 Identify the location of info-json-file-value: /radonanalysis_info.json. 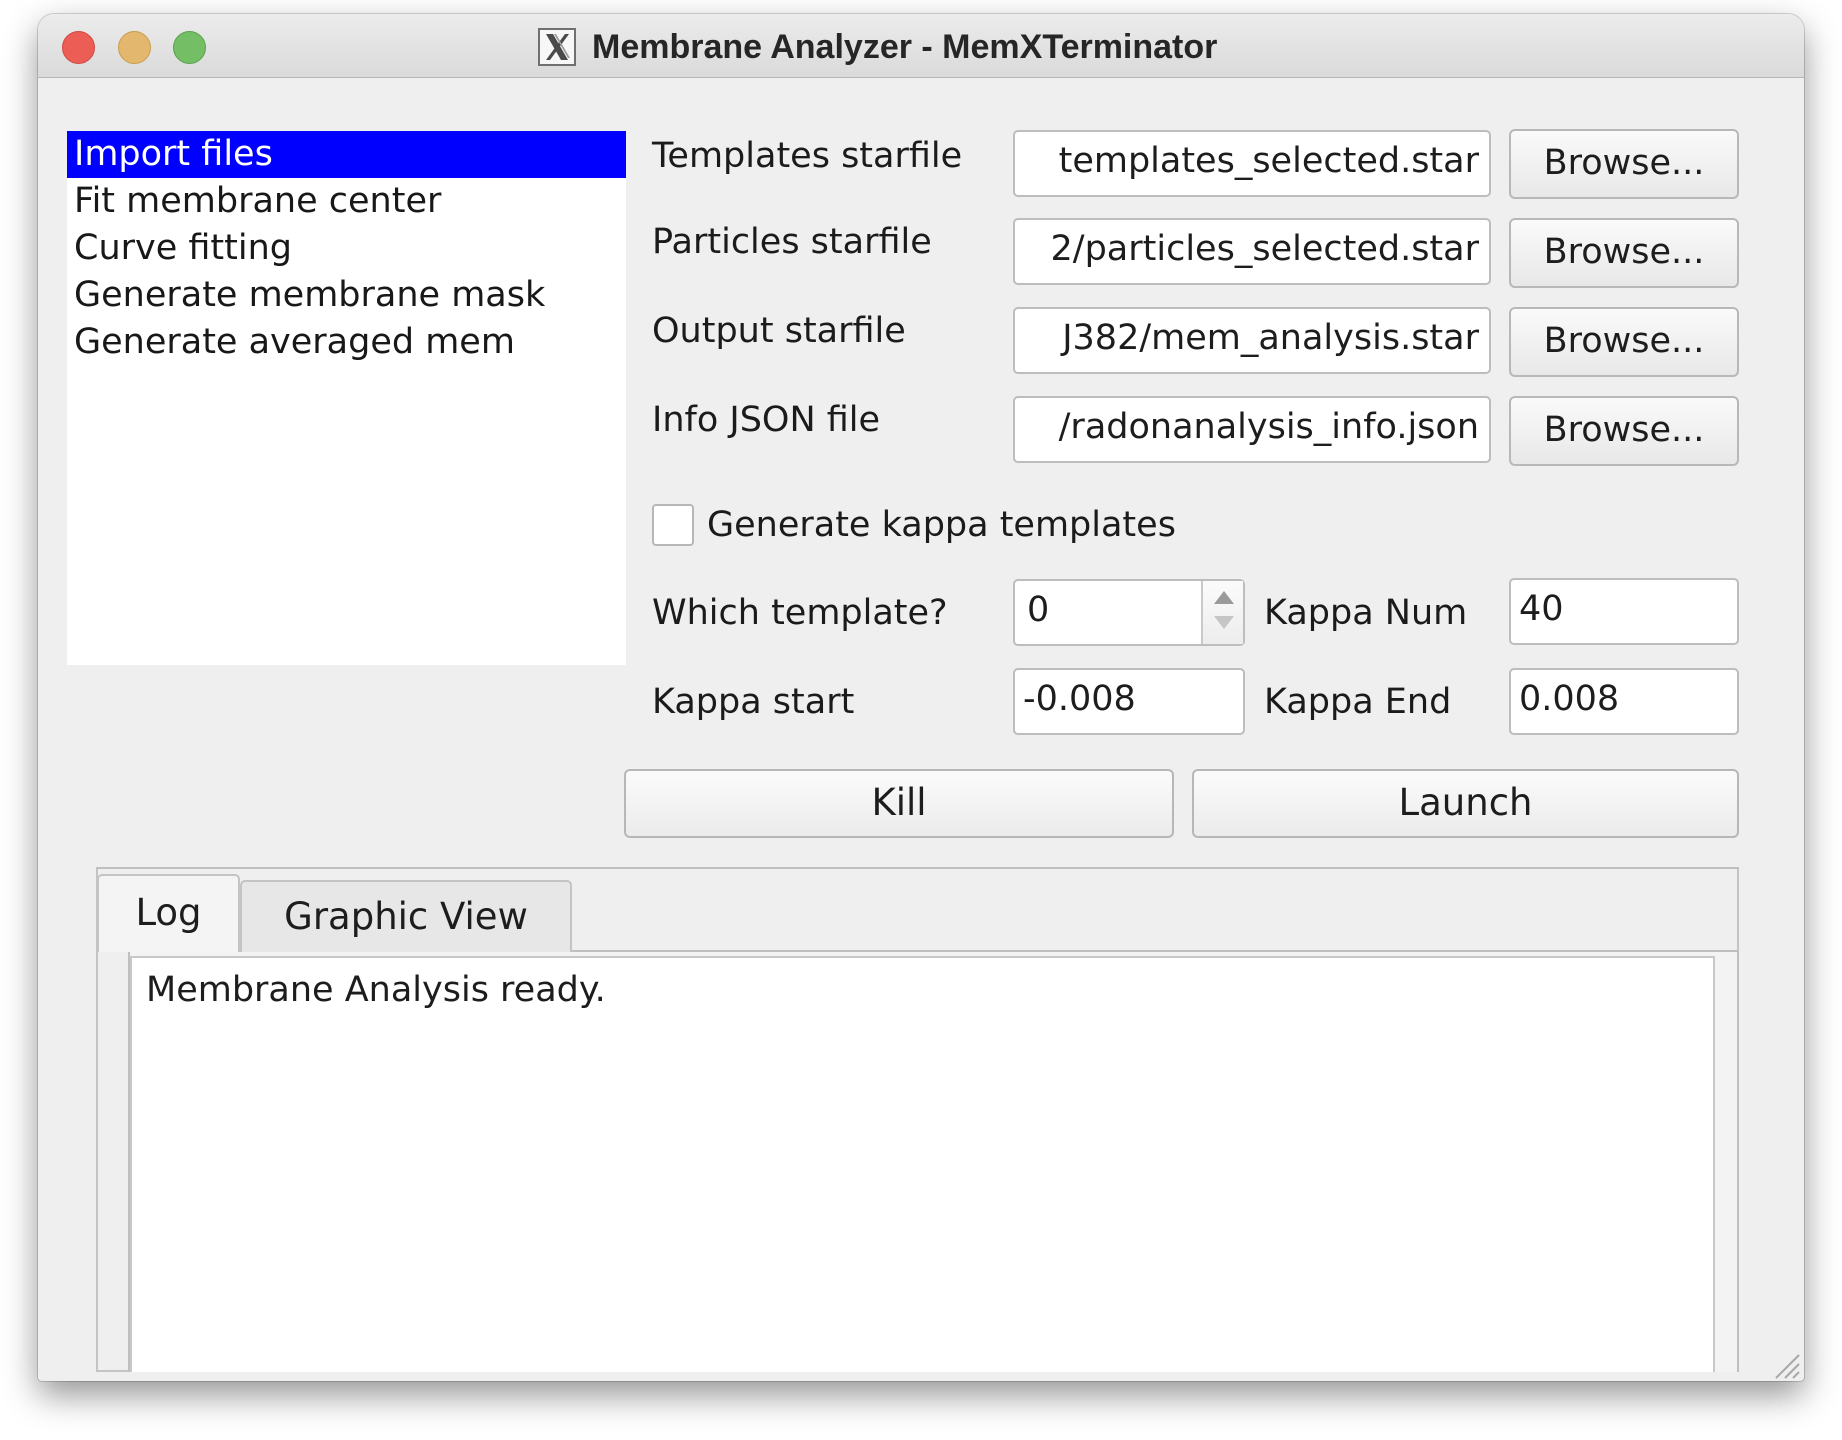
(1268, 427).